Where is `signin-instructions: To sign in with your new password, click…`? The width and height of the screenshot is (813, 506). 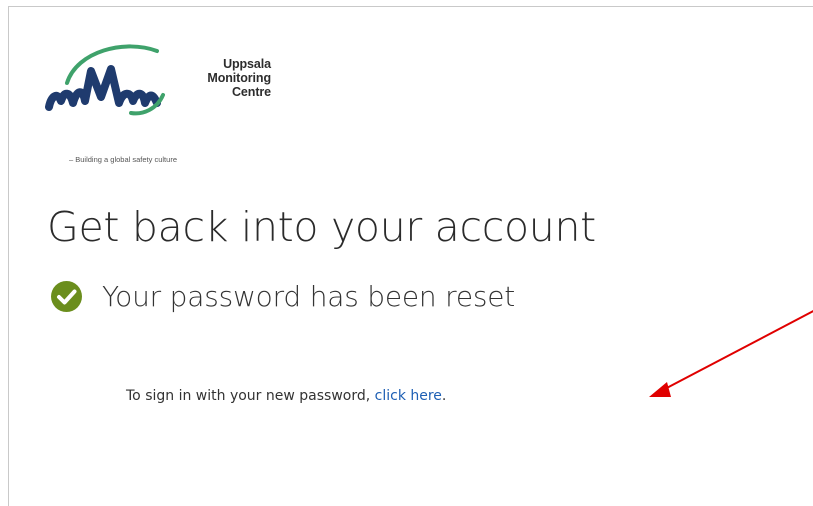 signin-instructions: To sign in with your new password, click… is located at coordinates (286, 396).